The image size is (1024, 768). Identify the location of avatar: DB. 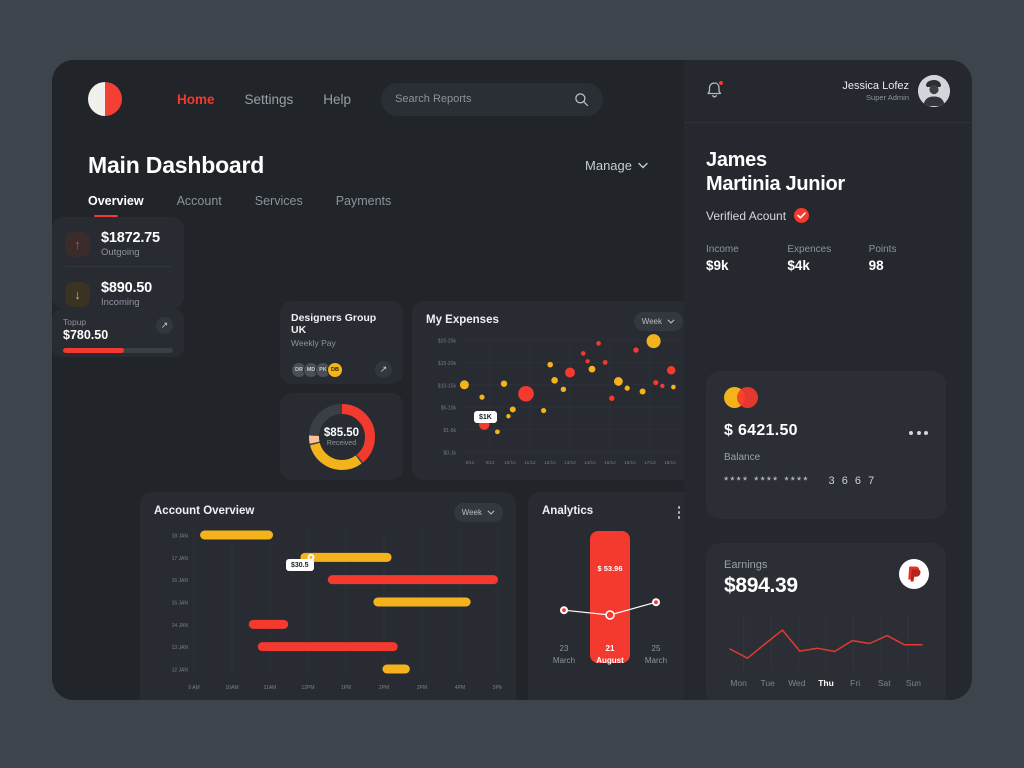
(335, 369).